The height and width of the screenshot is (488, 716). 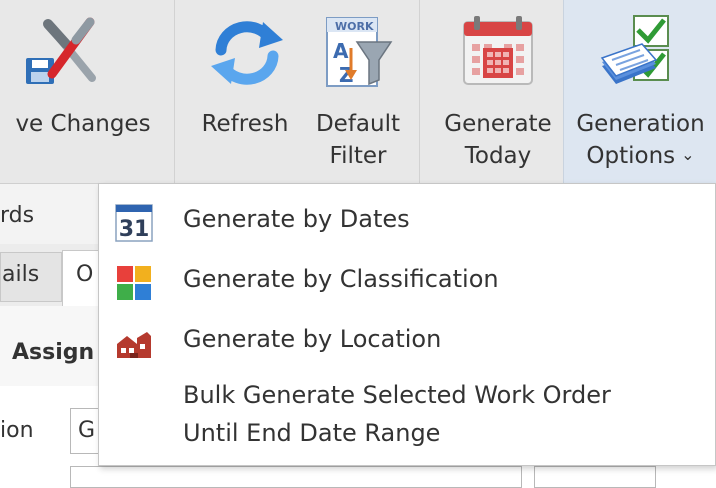 What do you see at coordinates (312, 433) in the screenshot?
I see `menu-item-label-line2: Until End Date Range` at bounding box center [312, 433].